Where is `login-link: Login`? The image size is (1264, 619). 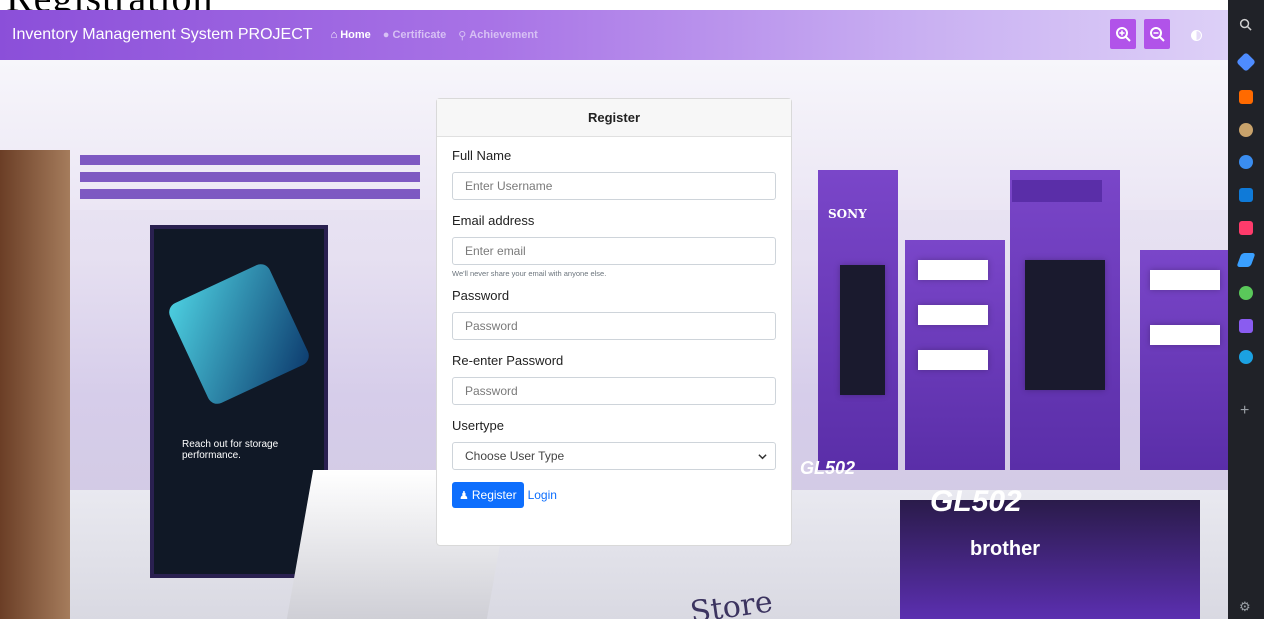 login-link: Login is located at coordinates (542, 495).